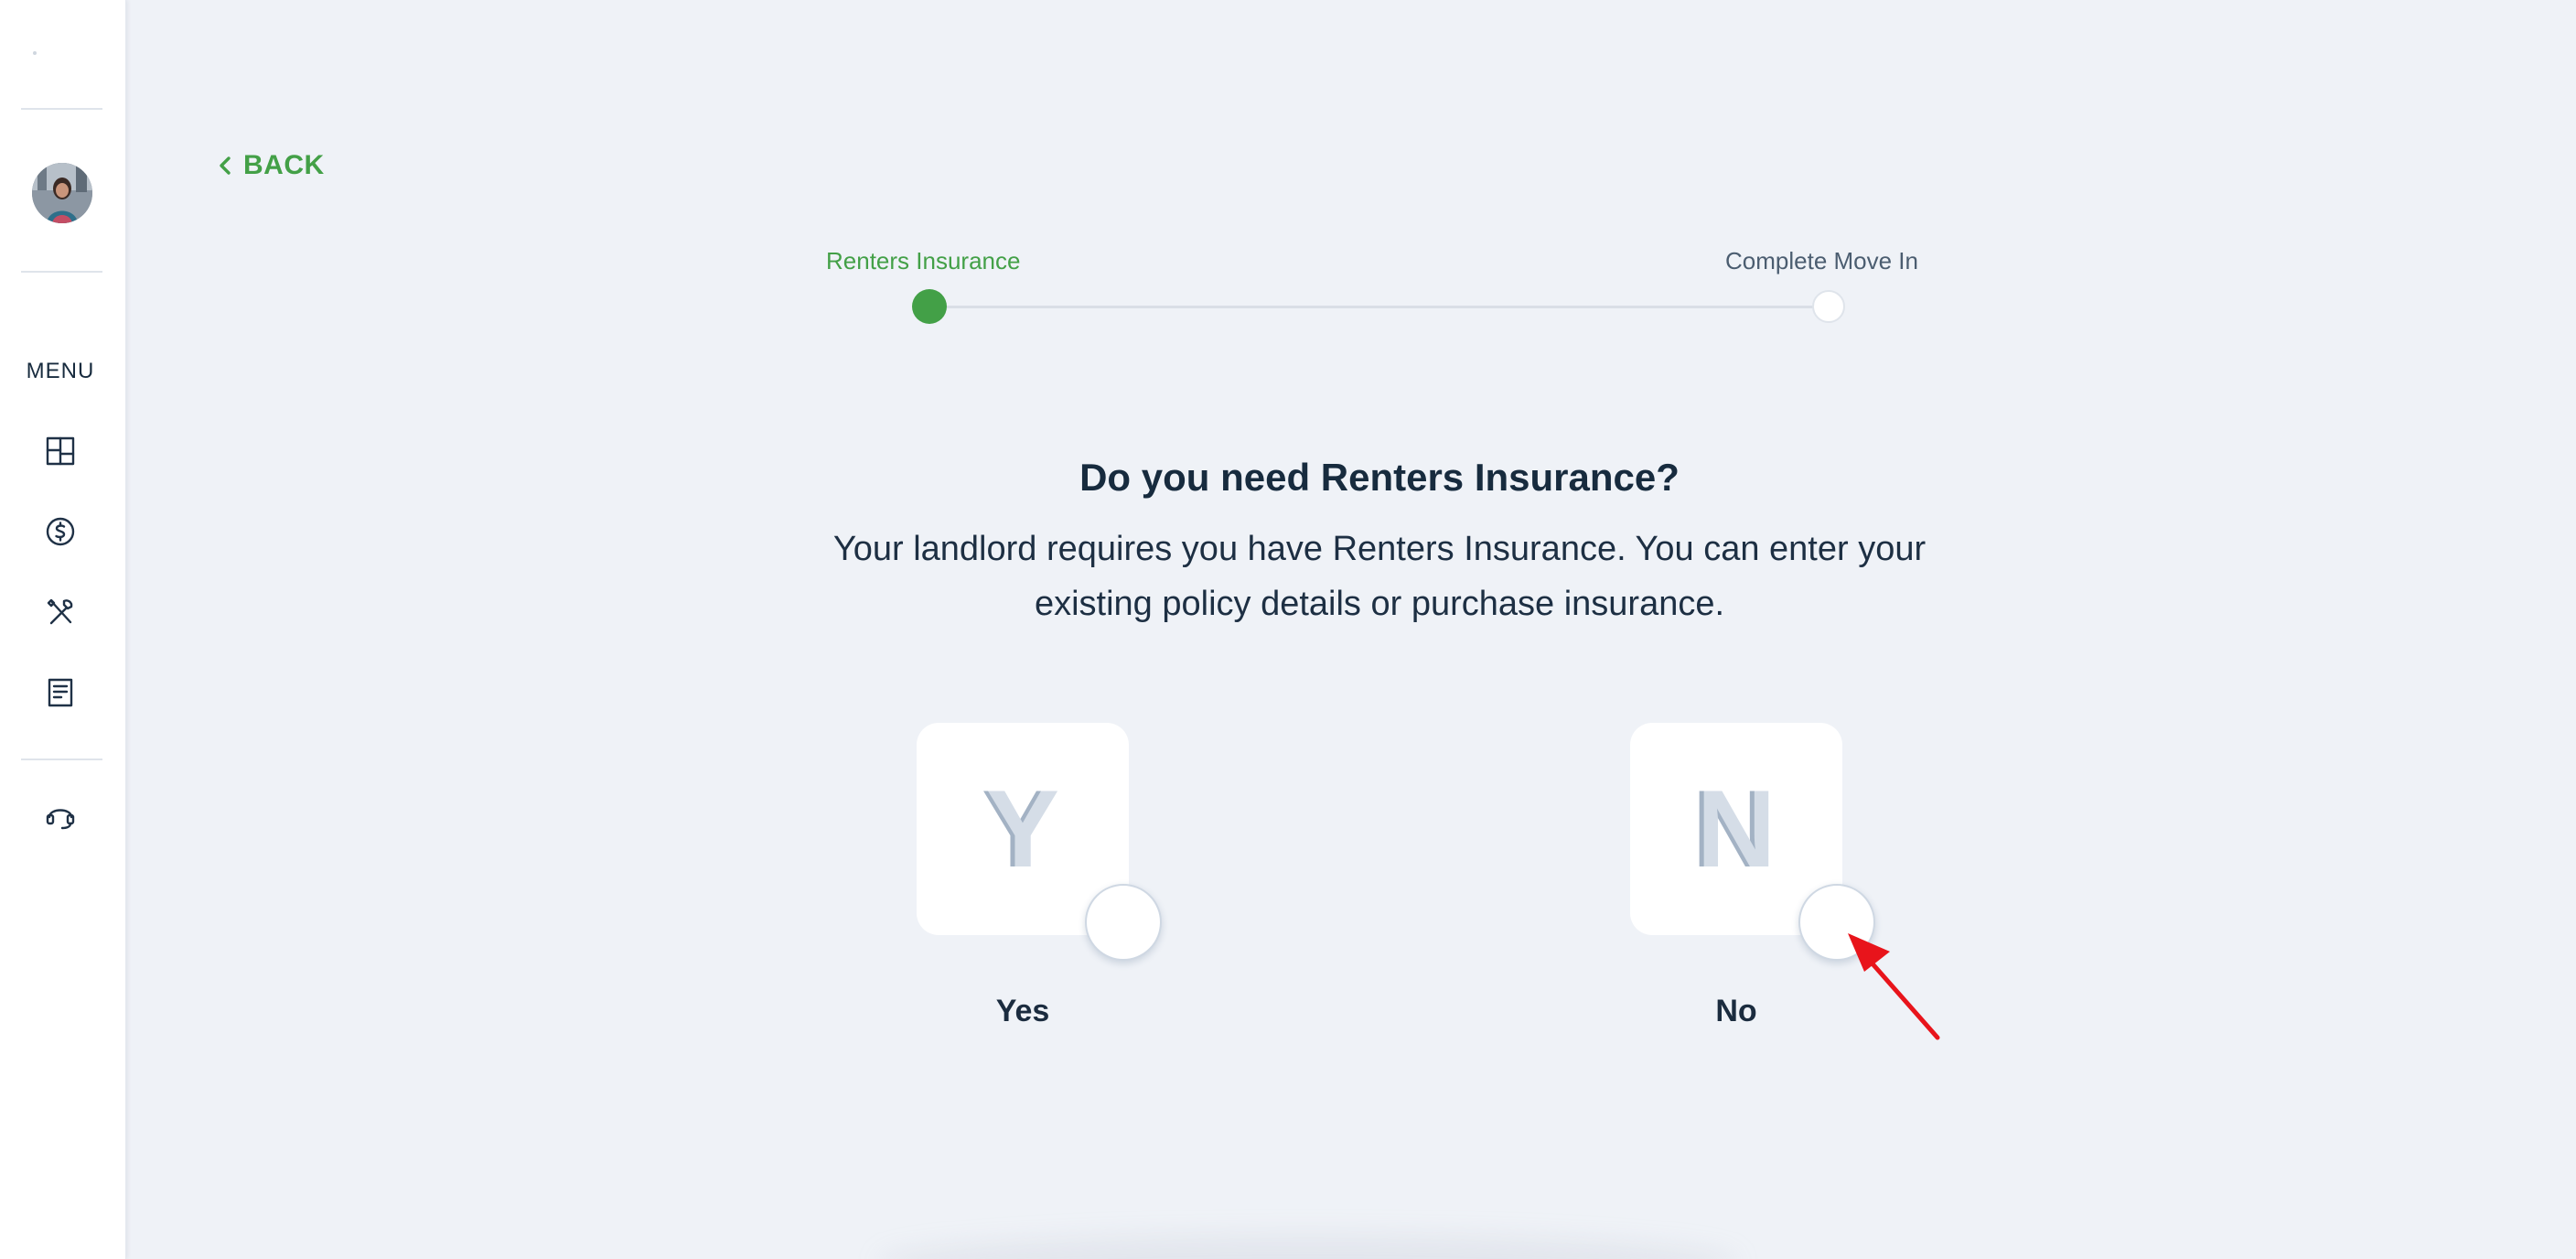  I want to click on sidebar: MENU, so click(63, 629).